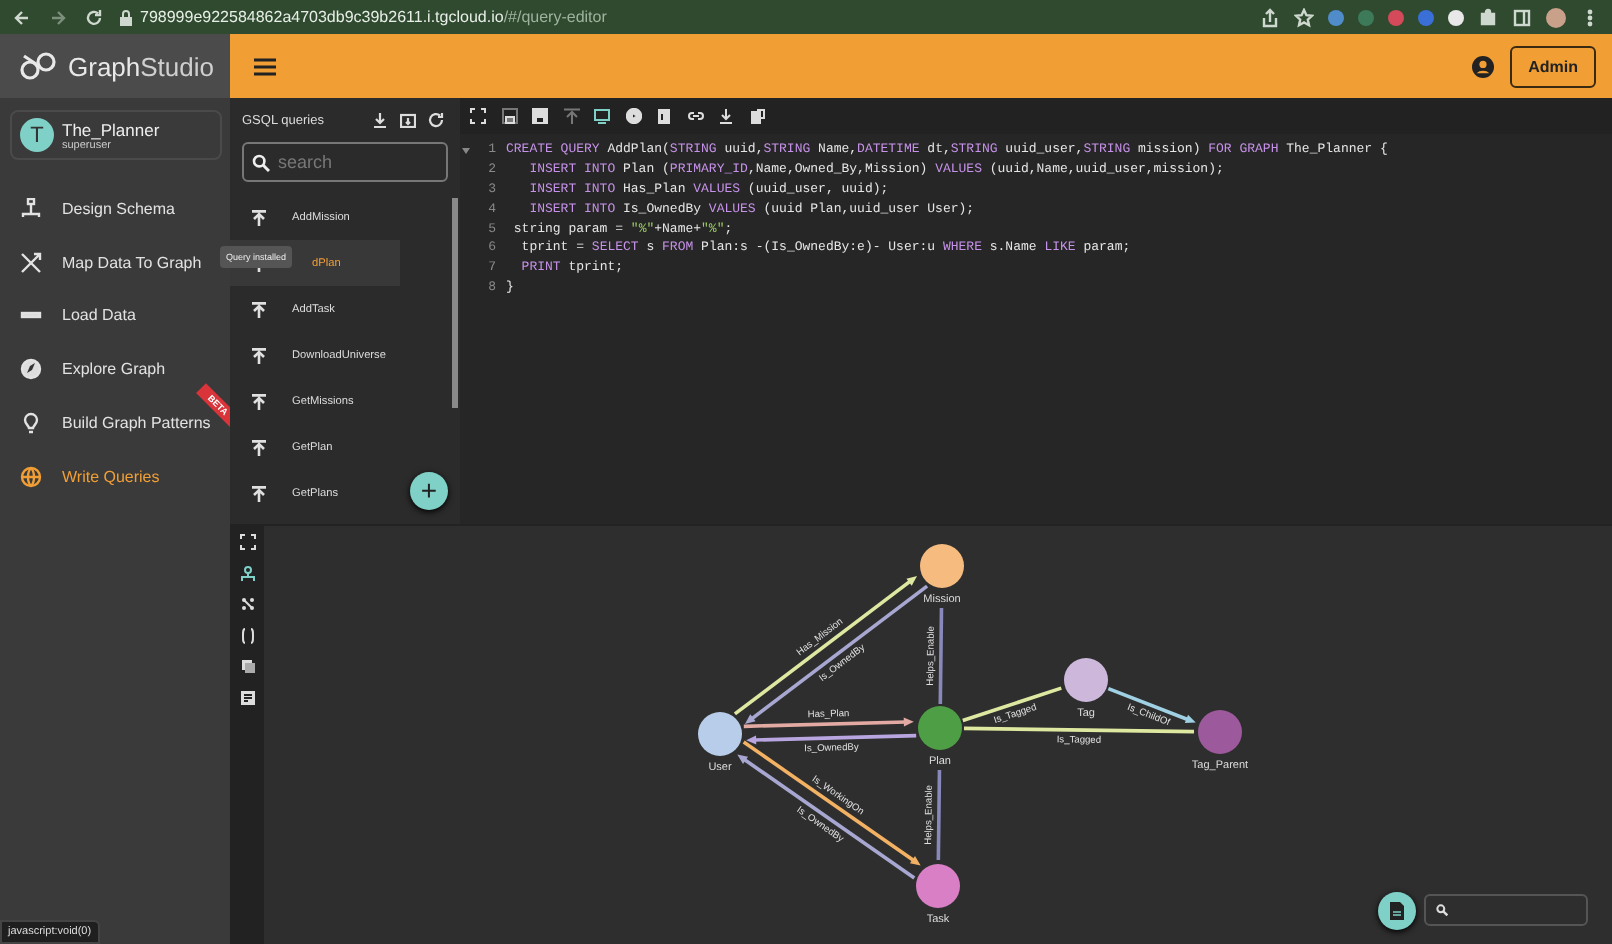 This screenshot has width=1612, height=944. Describe the element at coordinates (1304, 17) in the screenshot. I see `star-icon` at that location.